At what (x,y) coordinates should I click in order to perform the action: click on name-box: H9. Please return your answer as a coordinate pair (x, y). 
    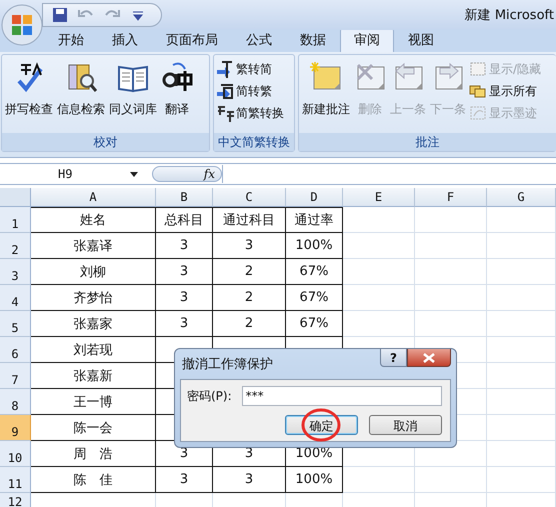
    Looking at the image, I should click on (72, 174).